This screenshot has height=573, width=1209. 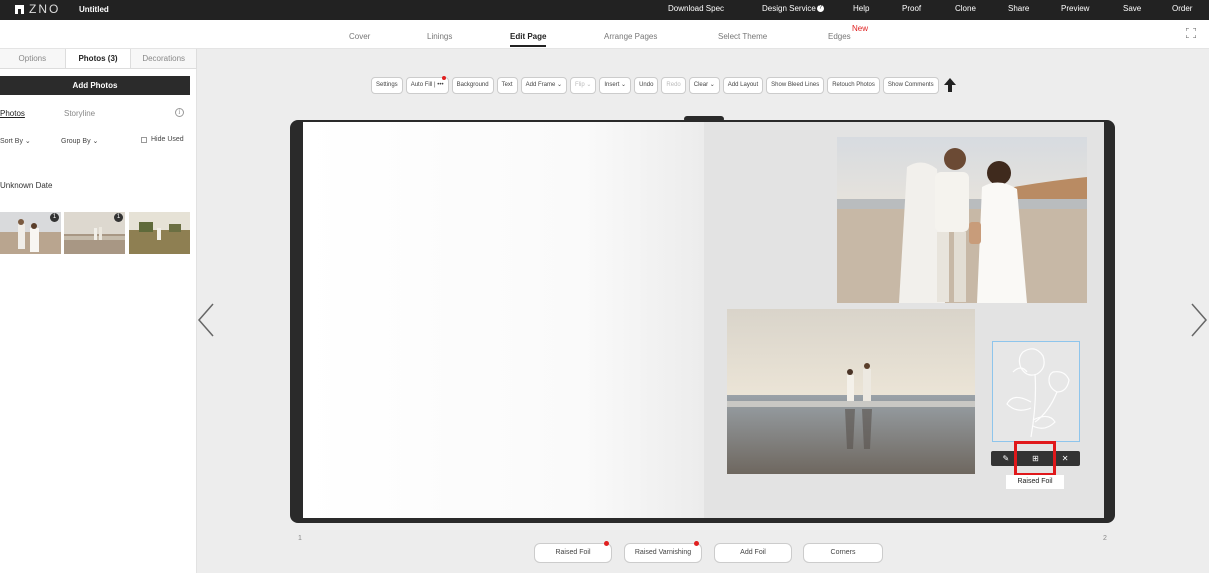 I want to click on couple-beach-image, so click(x=962, y=220).